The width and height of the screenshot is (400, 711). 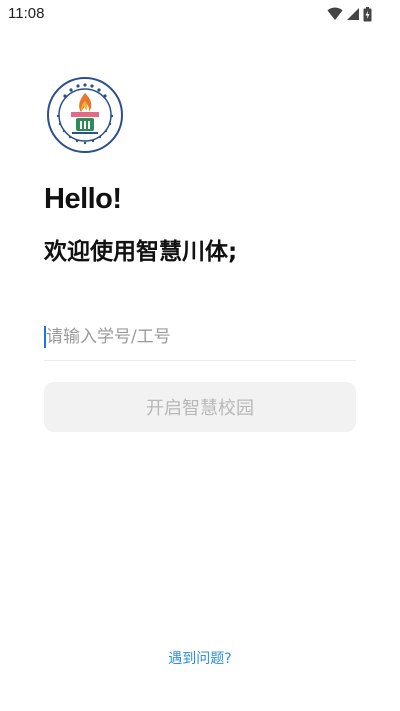 I want to click on help-link: 遇到问题?, so click(x=200, y=658).